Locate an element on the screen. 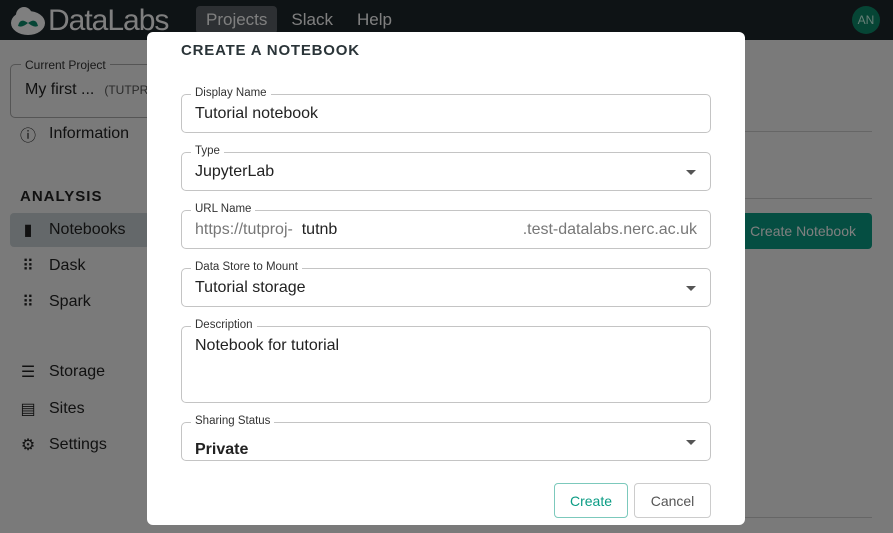  field-label: Type is located at coordinates (207, 151).